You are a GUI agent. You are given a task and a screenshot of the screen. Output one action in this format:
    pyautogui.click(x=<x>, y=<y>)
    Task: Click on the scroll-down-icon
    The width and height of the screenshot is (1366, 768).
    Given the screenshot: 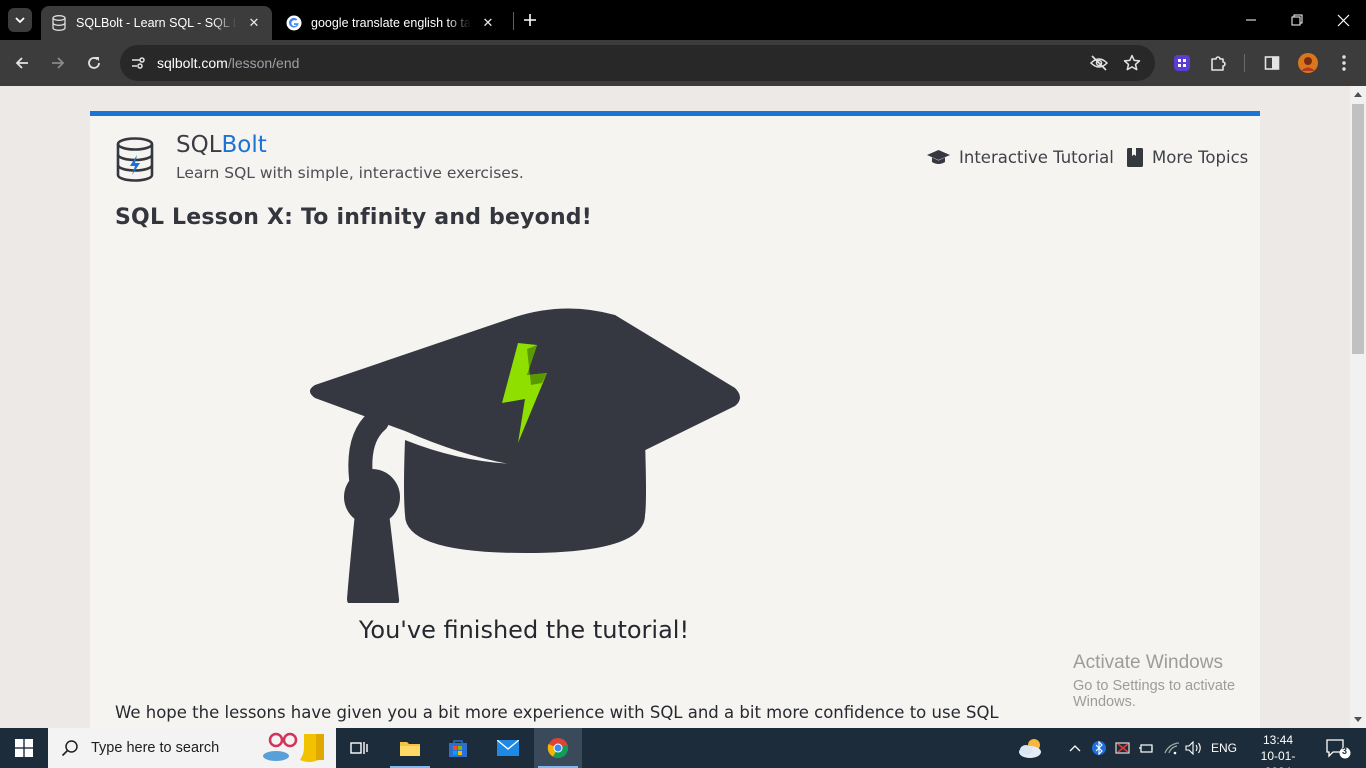 What is the action you would take?
    pyautogui.click(x=1358, y=719)
    